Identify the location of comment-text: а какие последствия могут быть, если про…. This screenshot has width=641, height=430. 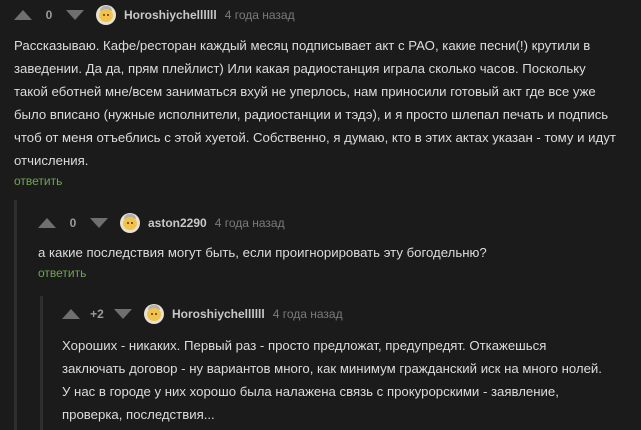
(262, 252).